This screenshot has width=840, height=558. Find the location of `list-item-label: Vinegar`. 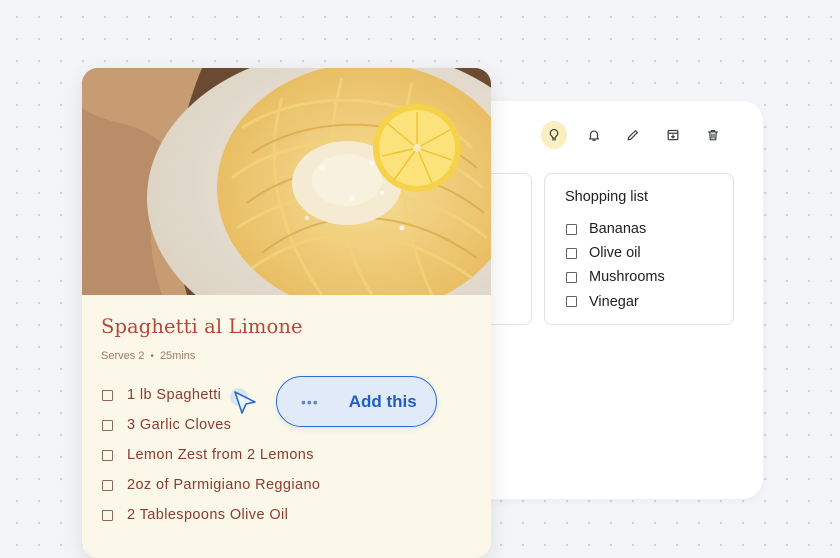

list-item-label: Vinegar is located at coordinates (614, 301).